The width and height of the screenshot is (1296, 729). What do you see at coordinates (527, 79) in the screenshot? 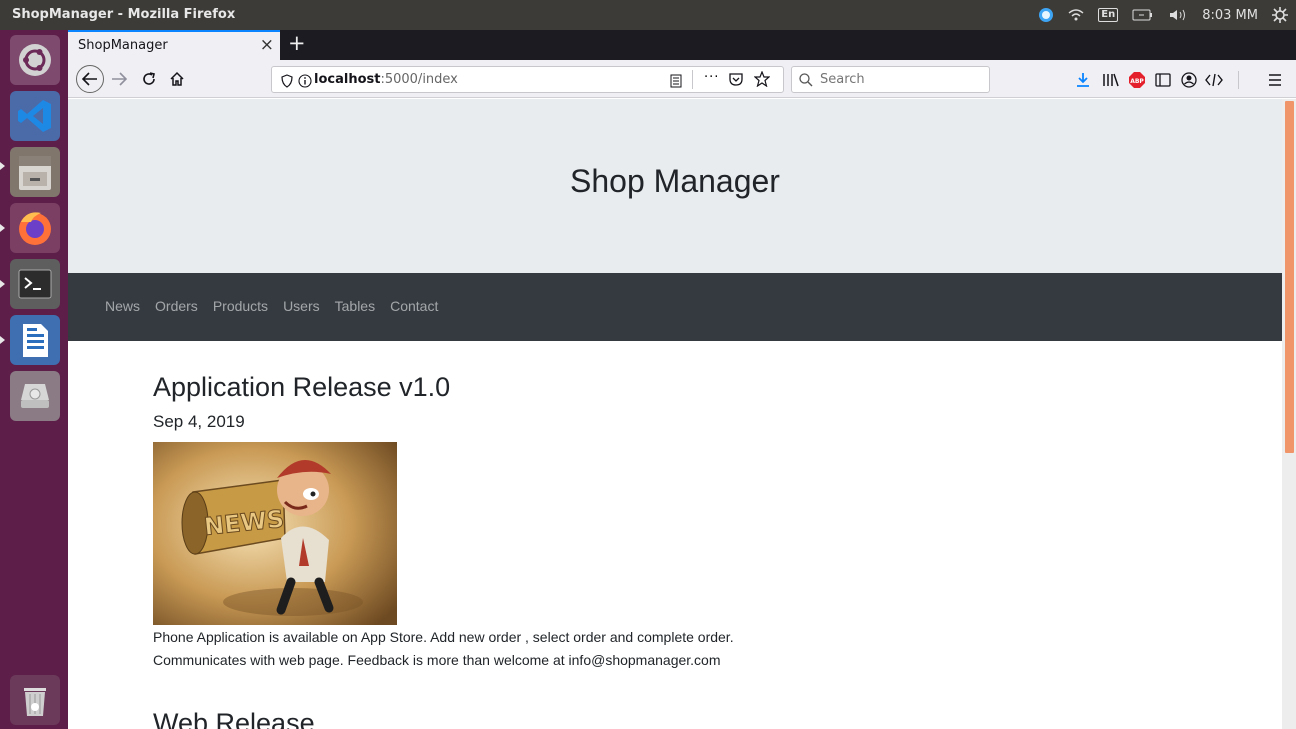
I see `address-bar: localhost:5000/index ···` at bounding box center [527, 79].